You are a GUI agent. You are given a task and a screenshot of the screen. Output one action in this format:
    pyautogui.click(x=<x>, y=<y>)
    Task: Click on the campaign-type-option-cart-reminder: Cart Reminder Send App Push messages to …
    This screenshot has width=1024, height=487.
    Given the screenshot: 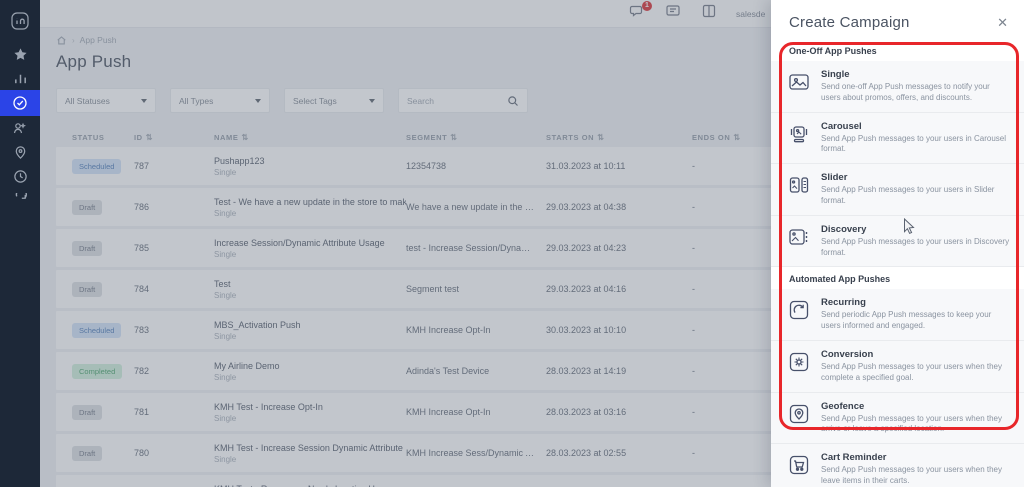 What is the action you would take?
    pyautogui.click(x=897, y=465)
    